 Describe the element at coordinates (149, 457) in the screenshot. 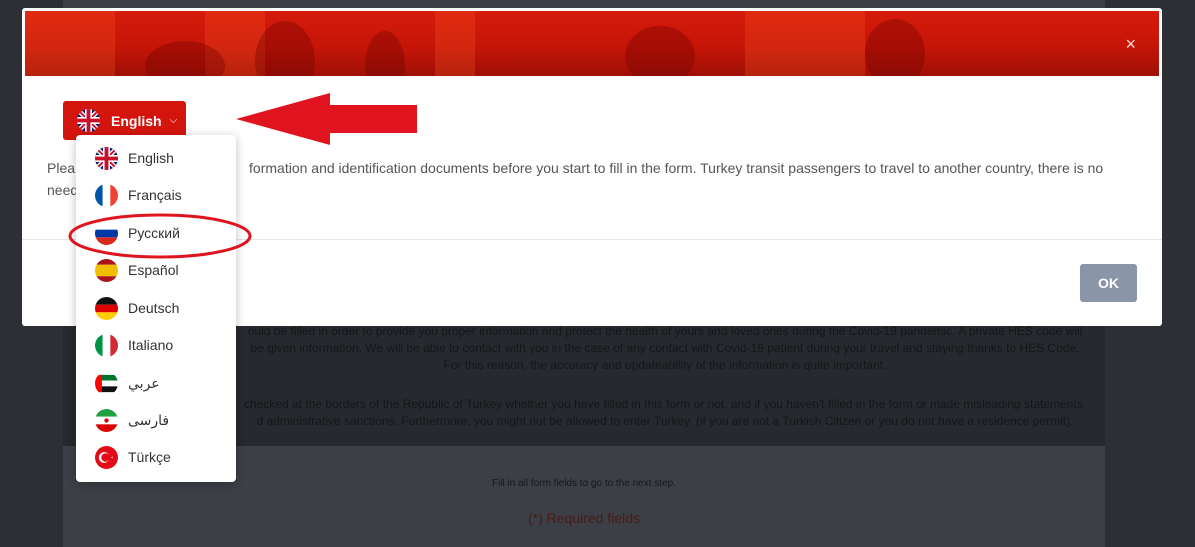

I see `language-option-label: Türkçe` at that location.